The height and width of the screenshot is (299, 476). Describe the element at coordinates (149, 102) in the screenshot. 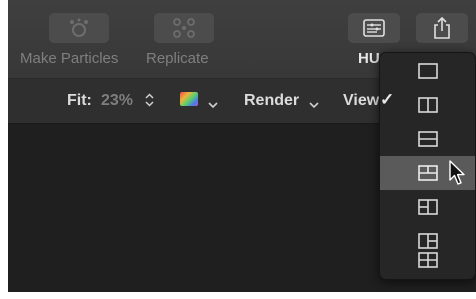

I see `up-down-chevron-icon` at that location.